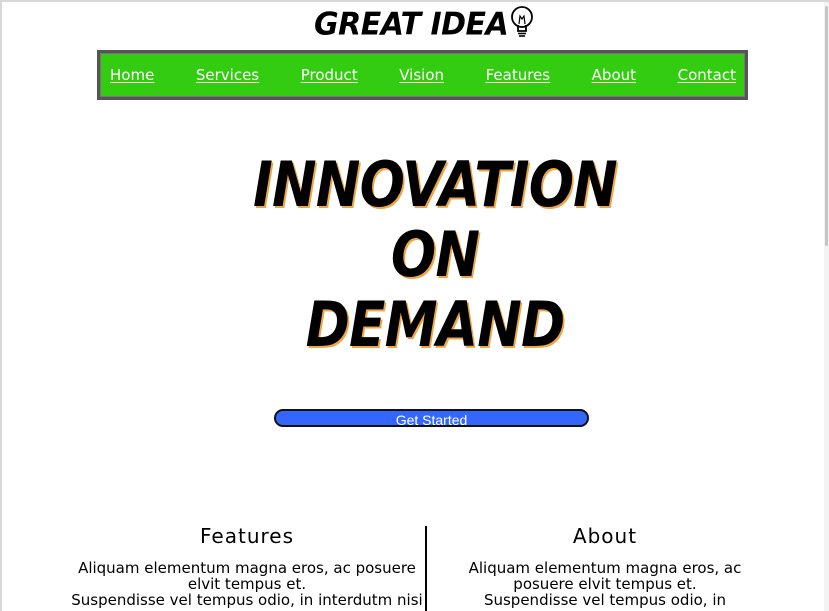  I want to click on nav-services: Services, so click(227, 75).